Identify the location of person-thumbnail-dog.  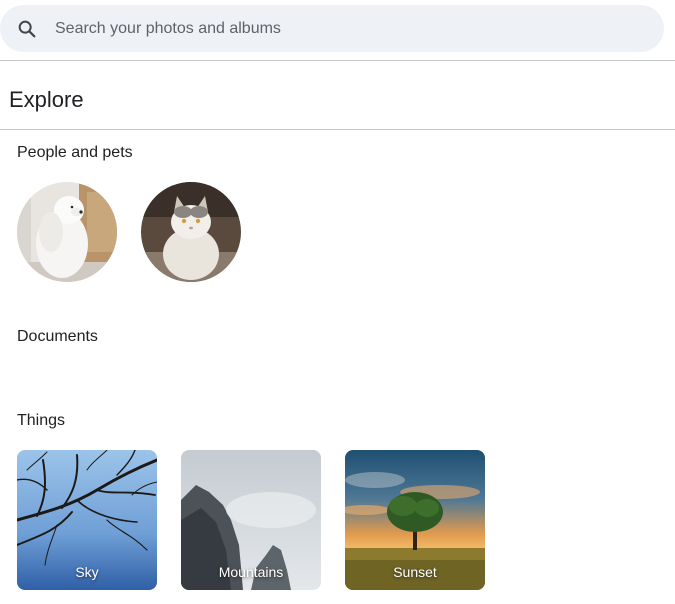
(67, 232).